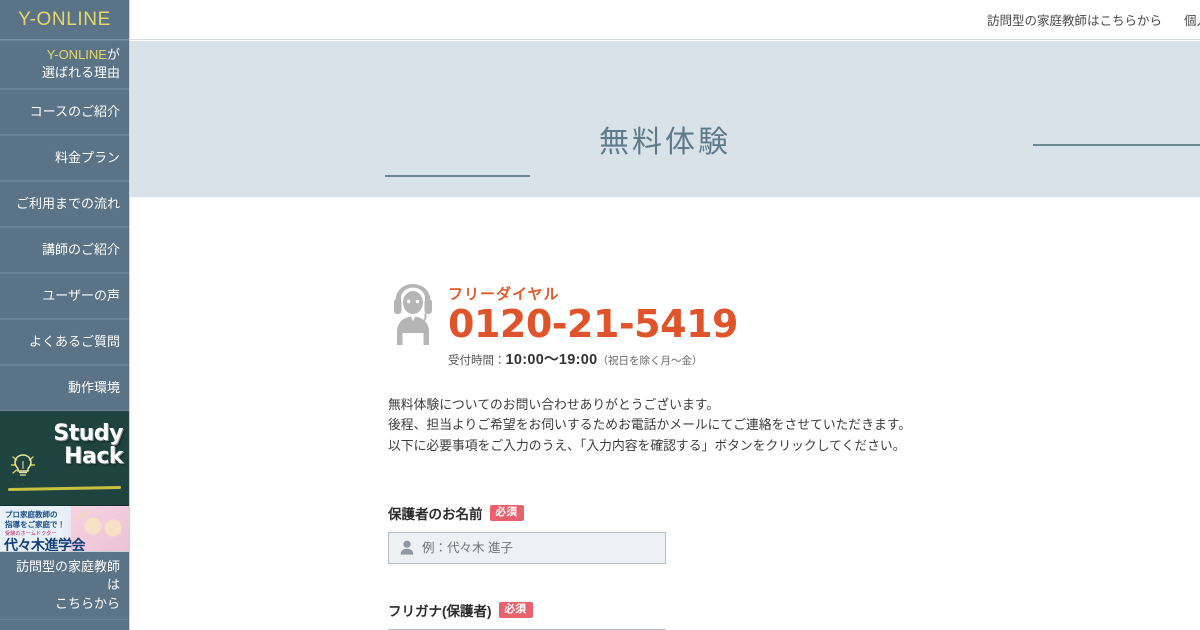 Image resolution: width=1200 pixels, height=630 pixels. Describe the element at coordinates (794, 610) in the screenshot. I see `field-guardian-kana-label-row: フリガナ(保護者) 必須` at that location.